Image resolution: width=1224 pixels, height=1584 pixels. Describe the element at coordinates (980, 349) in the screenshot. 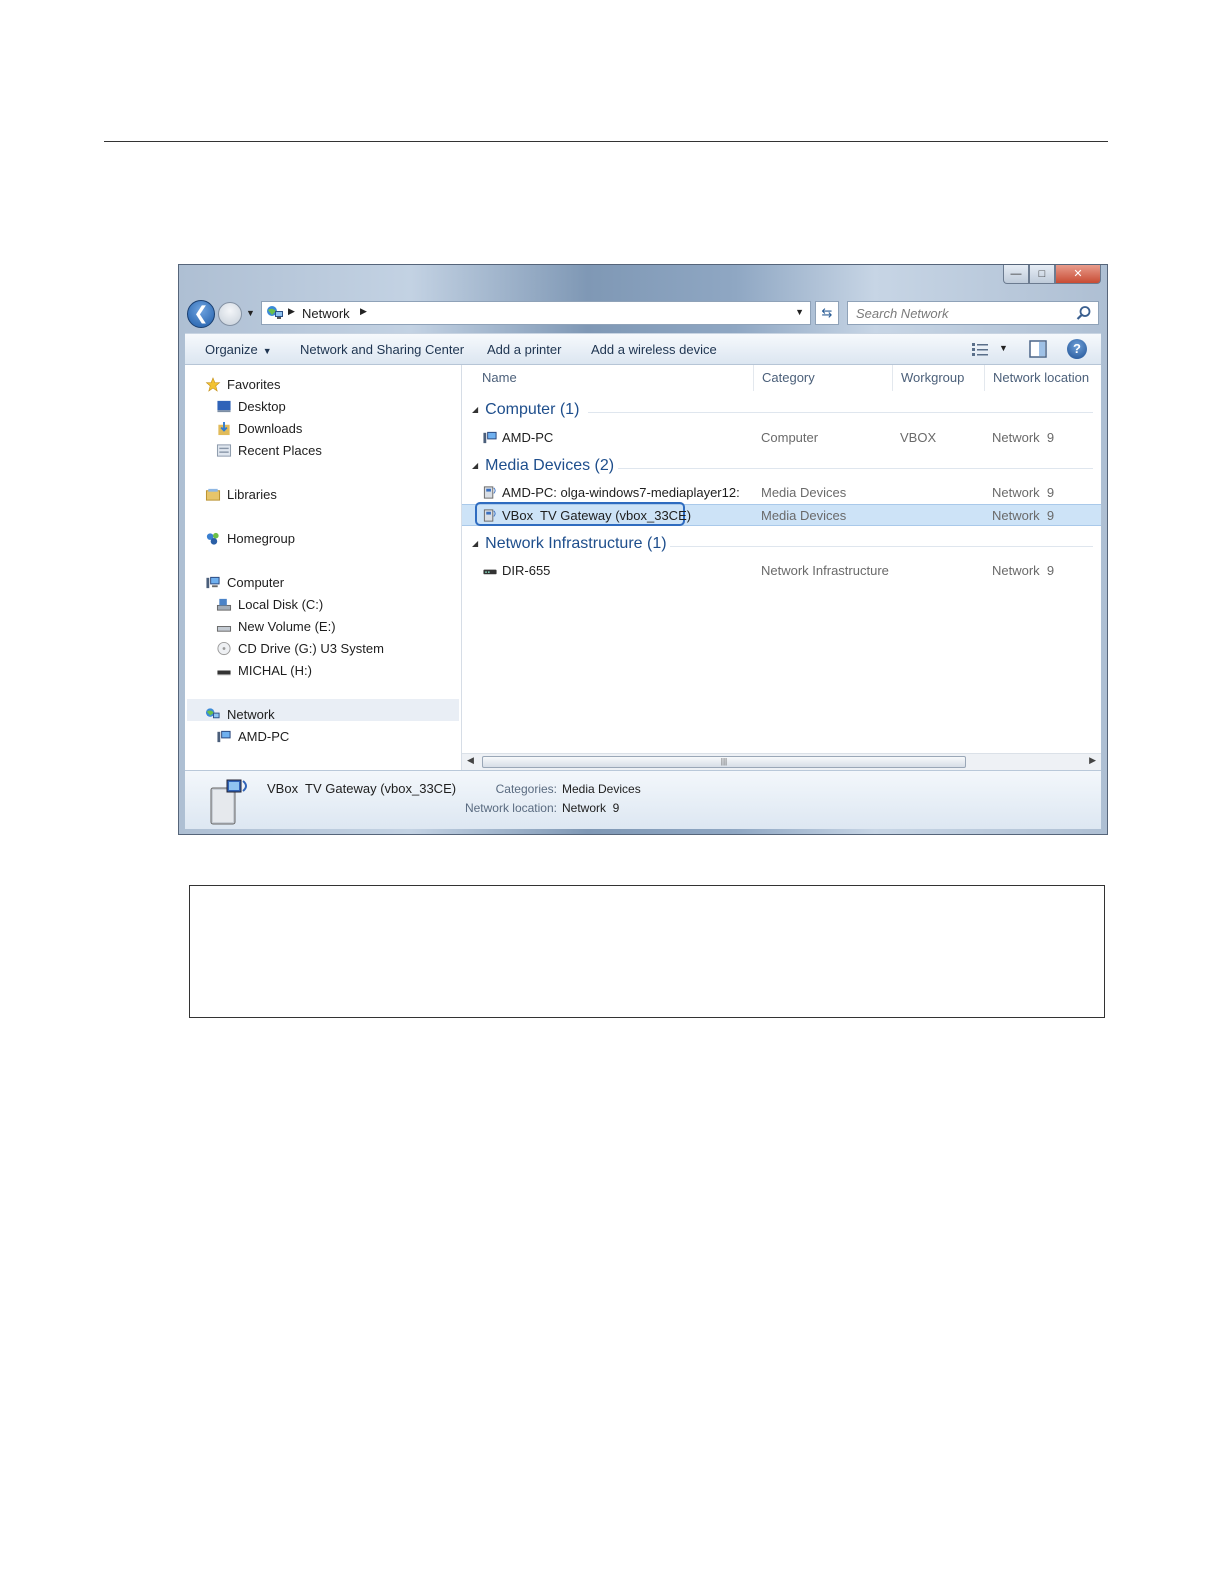

I see `change-view-icon` at that location.